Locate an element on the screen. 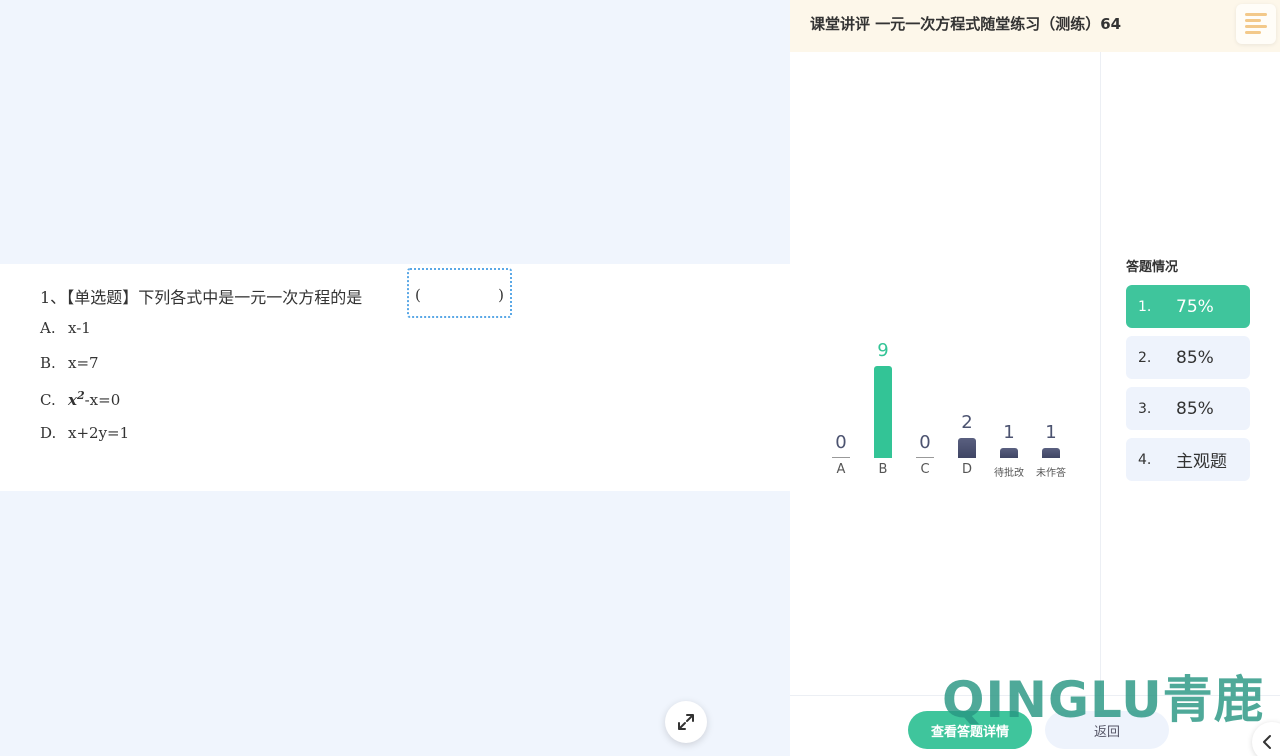 The image size is (1280, 756). fullscreen-button is located at coordinates (686, 722).